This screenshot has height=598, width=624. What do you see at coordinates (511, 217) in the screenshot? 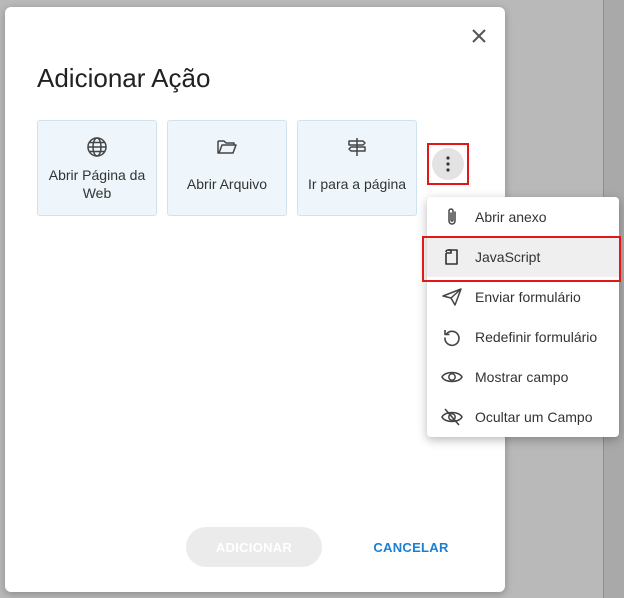
I see `menu-item-label: Abrir anexo` at bounding box center [511, 217].